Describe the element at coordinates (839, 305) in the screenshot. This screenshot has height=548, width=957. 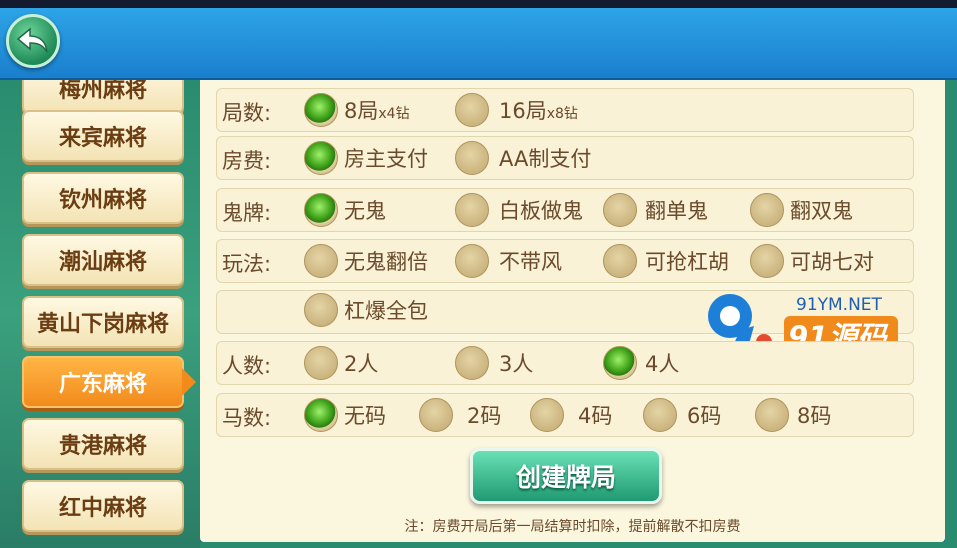
I see `watermark-site: 91YM.NET` at that location.